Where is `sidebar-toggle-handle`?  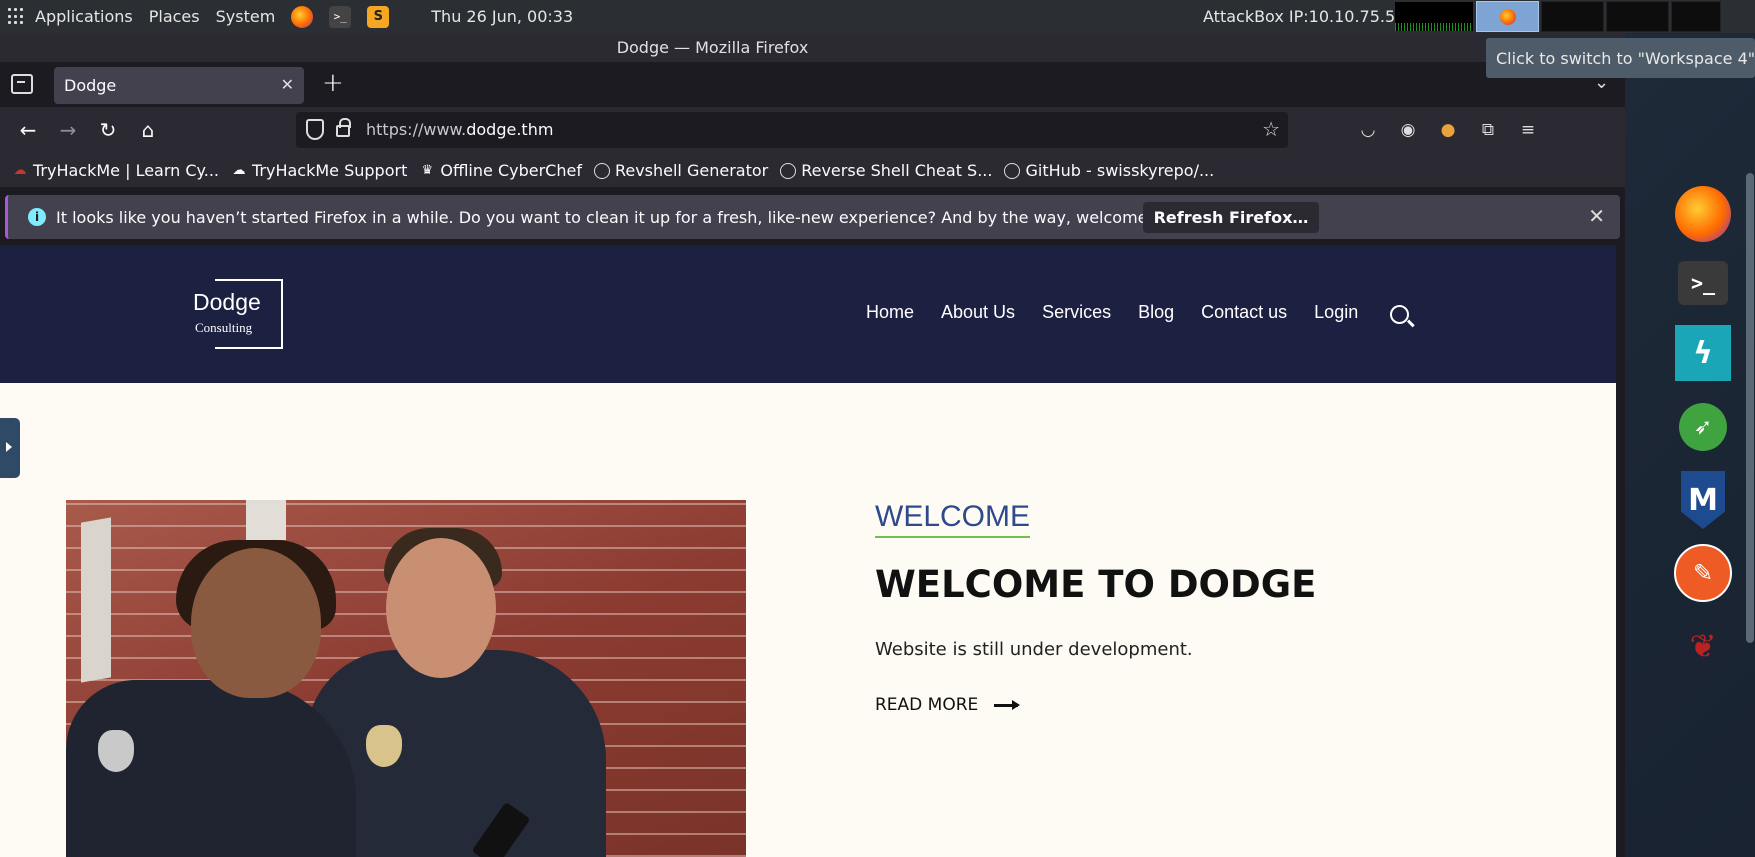
sidebar-toggle-handle is located at coordinates (10, 448).